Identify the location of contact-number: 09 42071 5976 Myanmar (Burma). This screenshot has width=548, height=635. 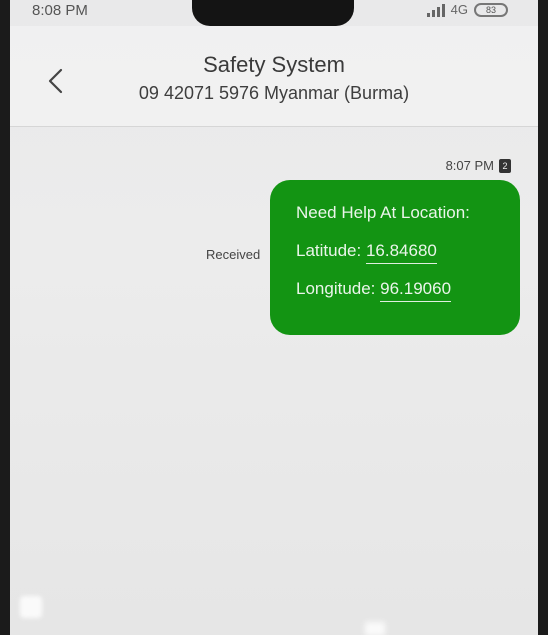
(274, 93).